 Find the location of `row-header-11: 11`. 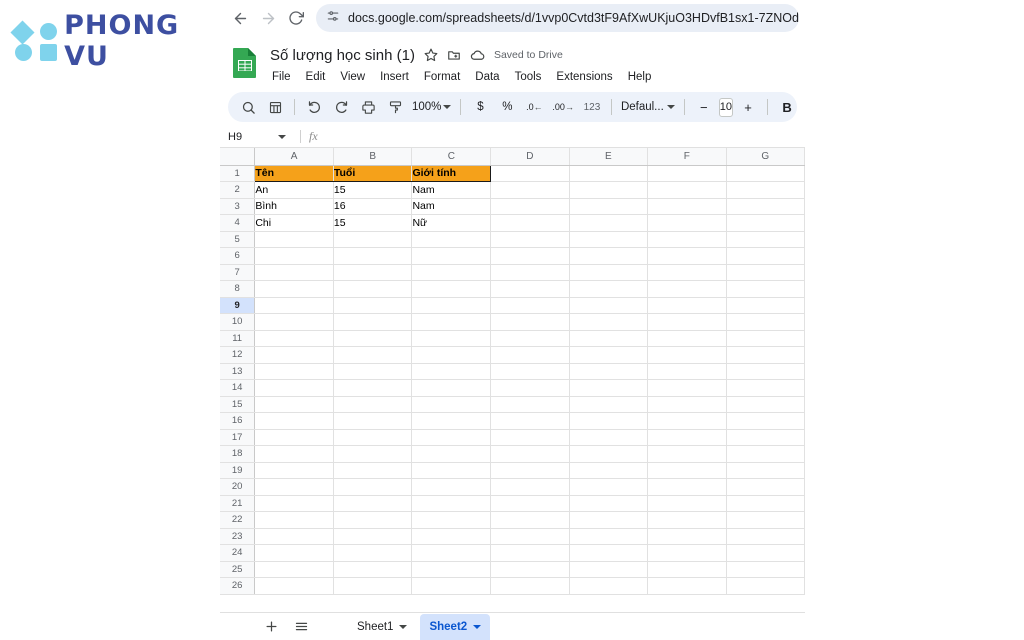

row-header-11: 11 is located at coordinates (238, 338).